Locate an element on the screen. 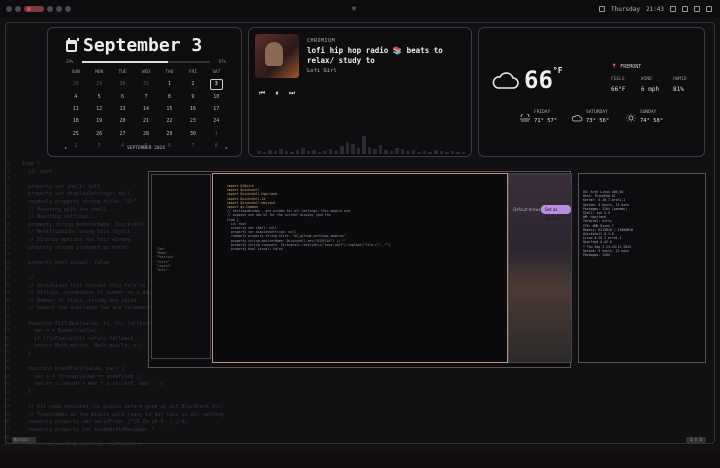  calendar-day: 26 is located at coordinates (98, 134).